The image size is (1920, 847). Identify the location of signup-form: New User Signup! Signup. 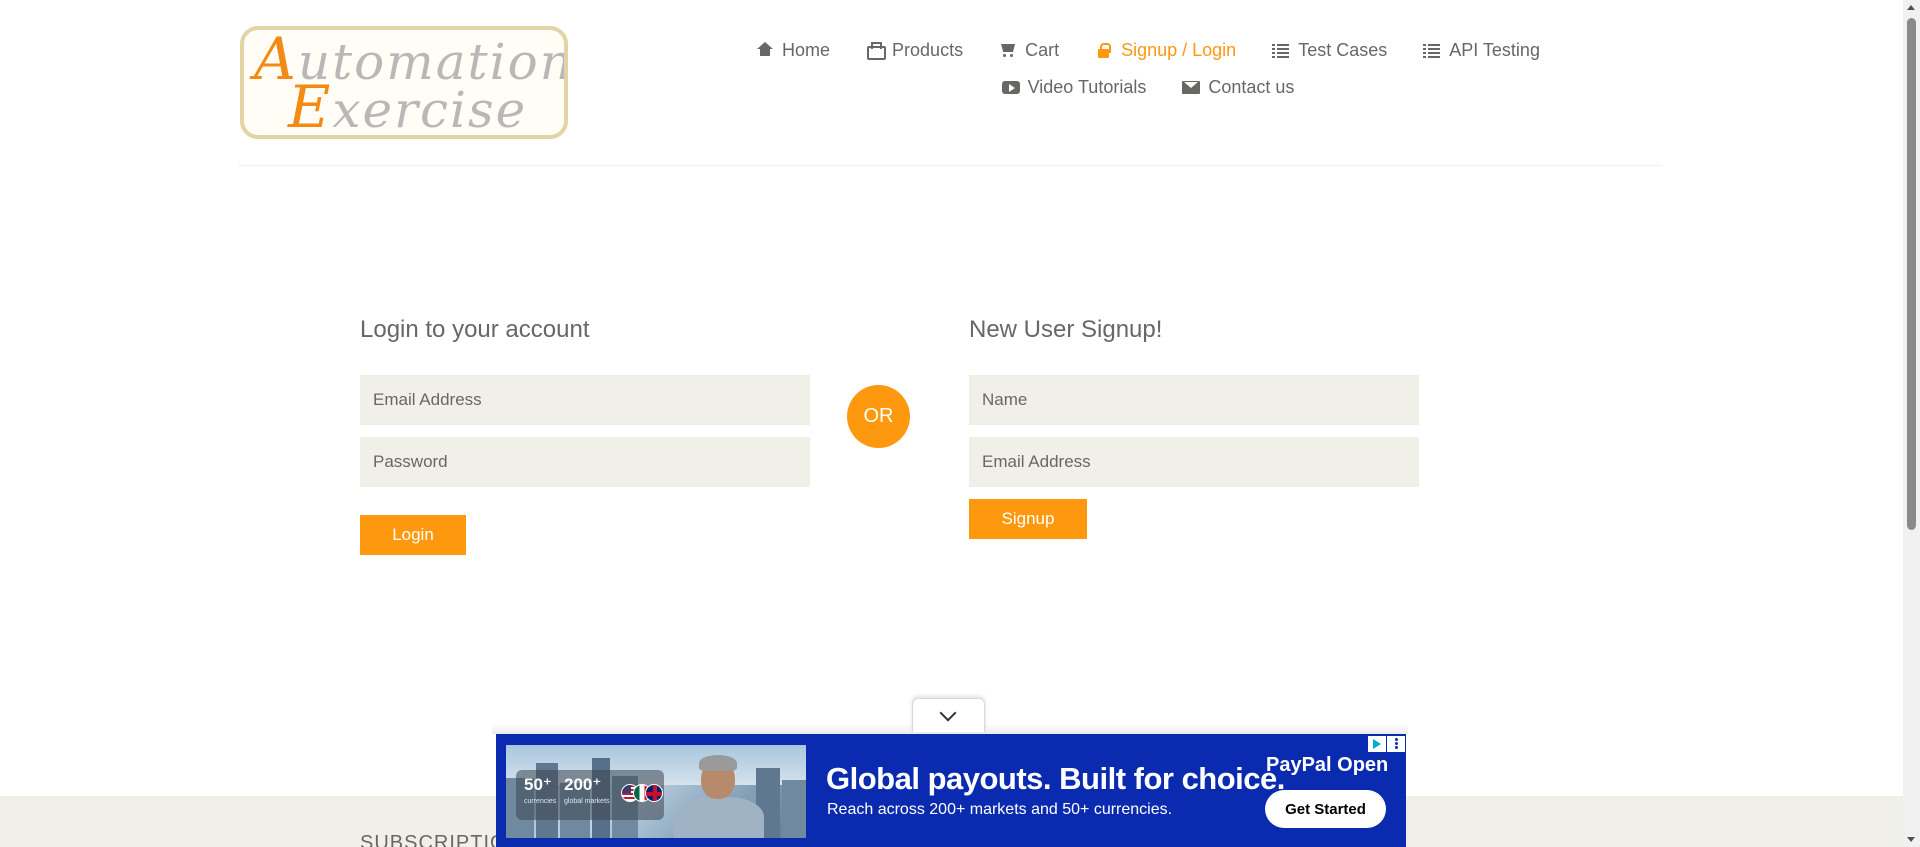
(1194, 419).